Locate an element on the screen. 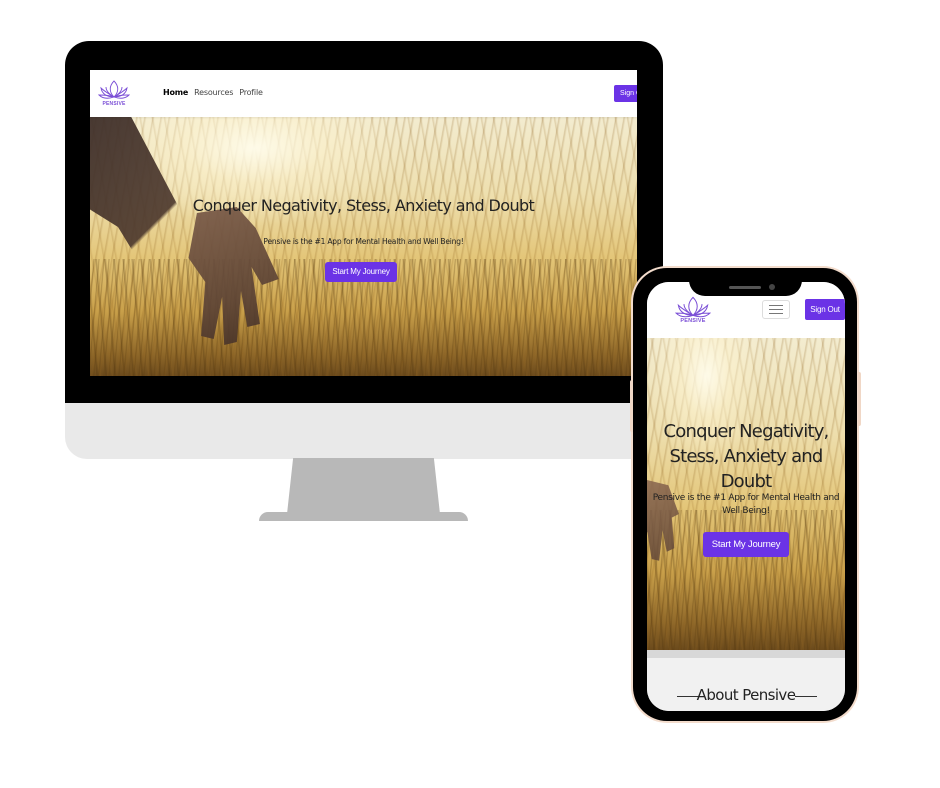  heading-rule-right is located at coordinates (806, 696).